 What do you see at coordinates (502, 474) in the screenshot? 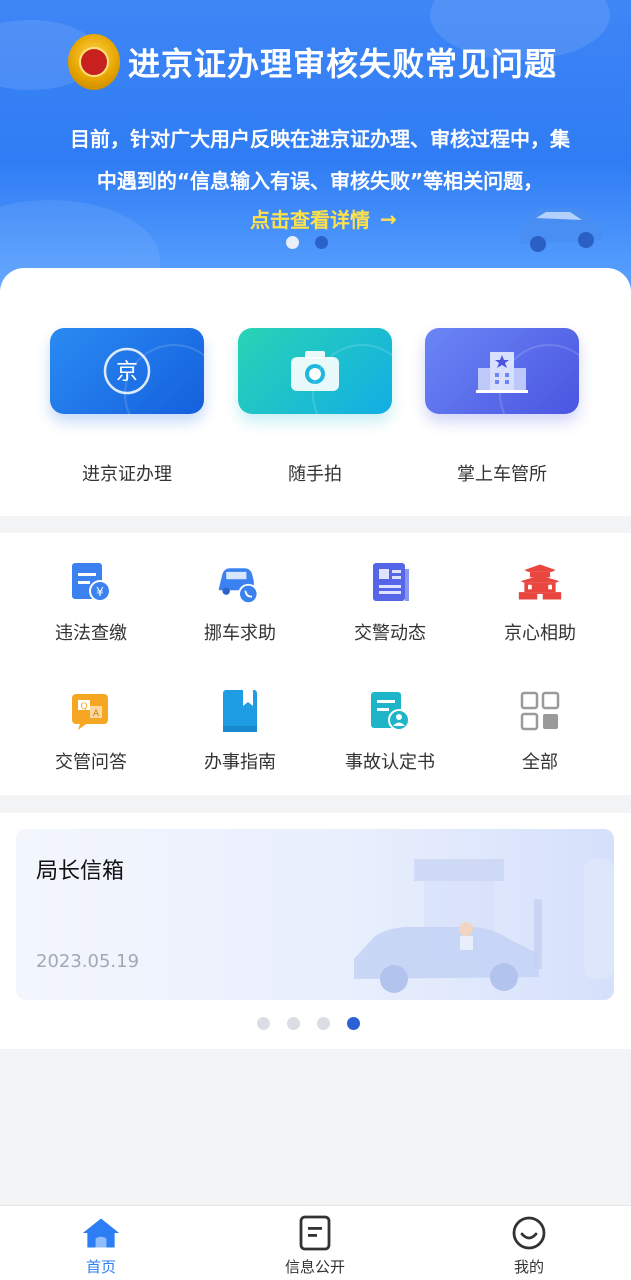
I see `vehicle-office-label: 掌上车管所` at bounding box center [502, 474].